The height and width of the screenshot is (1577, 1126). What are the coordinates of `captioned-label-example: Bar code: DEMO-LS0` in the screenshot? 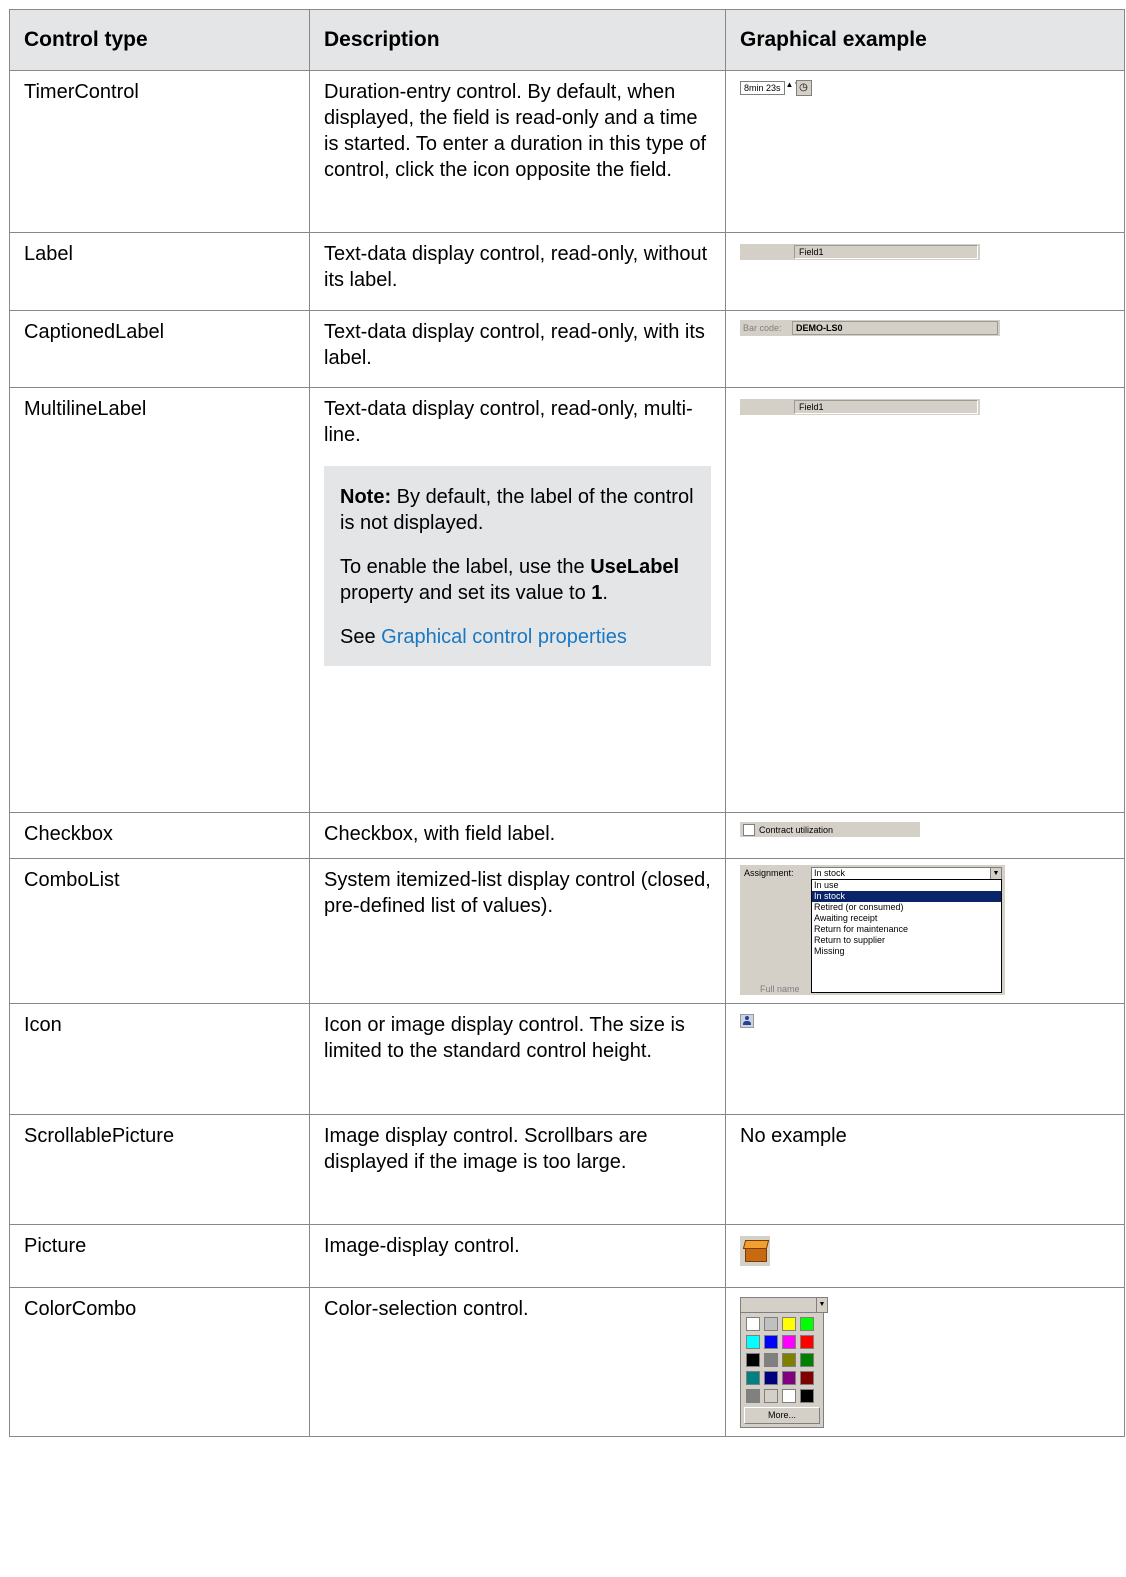 It's located at (870, 328).